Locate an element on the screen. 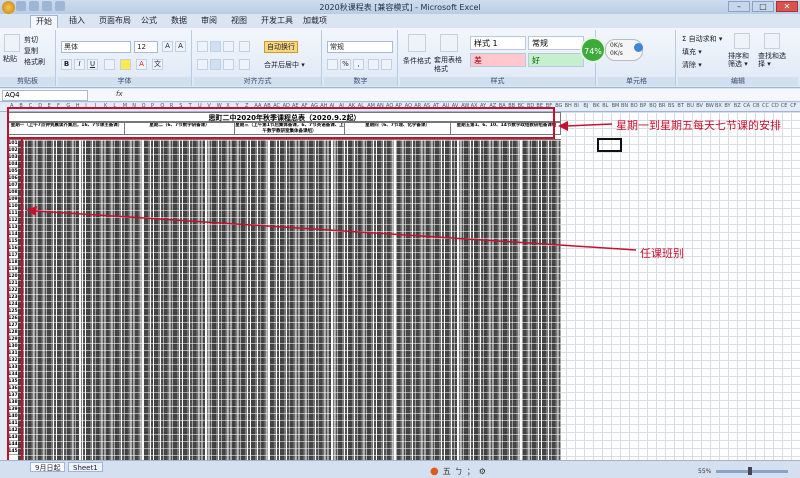 Image resolution: width=800 pixels, height=478 pixels. zoom-slider is located at coordinates (752, 471).